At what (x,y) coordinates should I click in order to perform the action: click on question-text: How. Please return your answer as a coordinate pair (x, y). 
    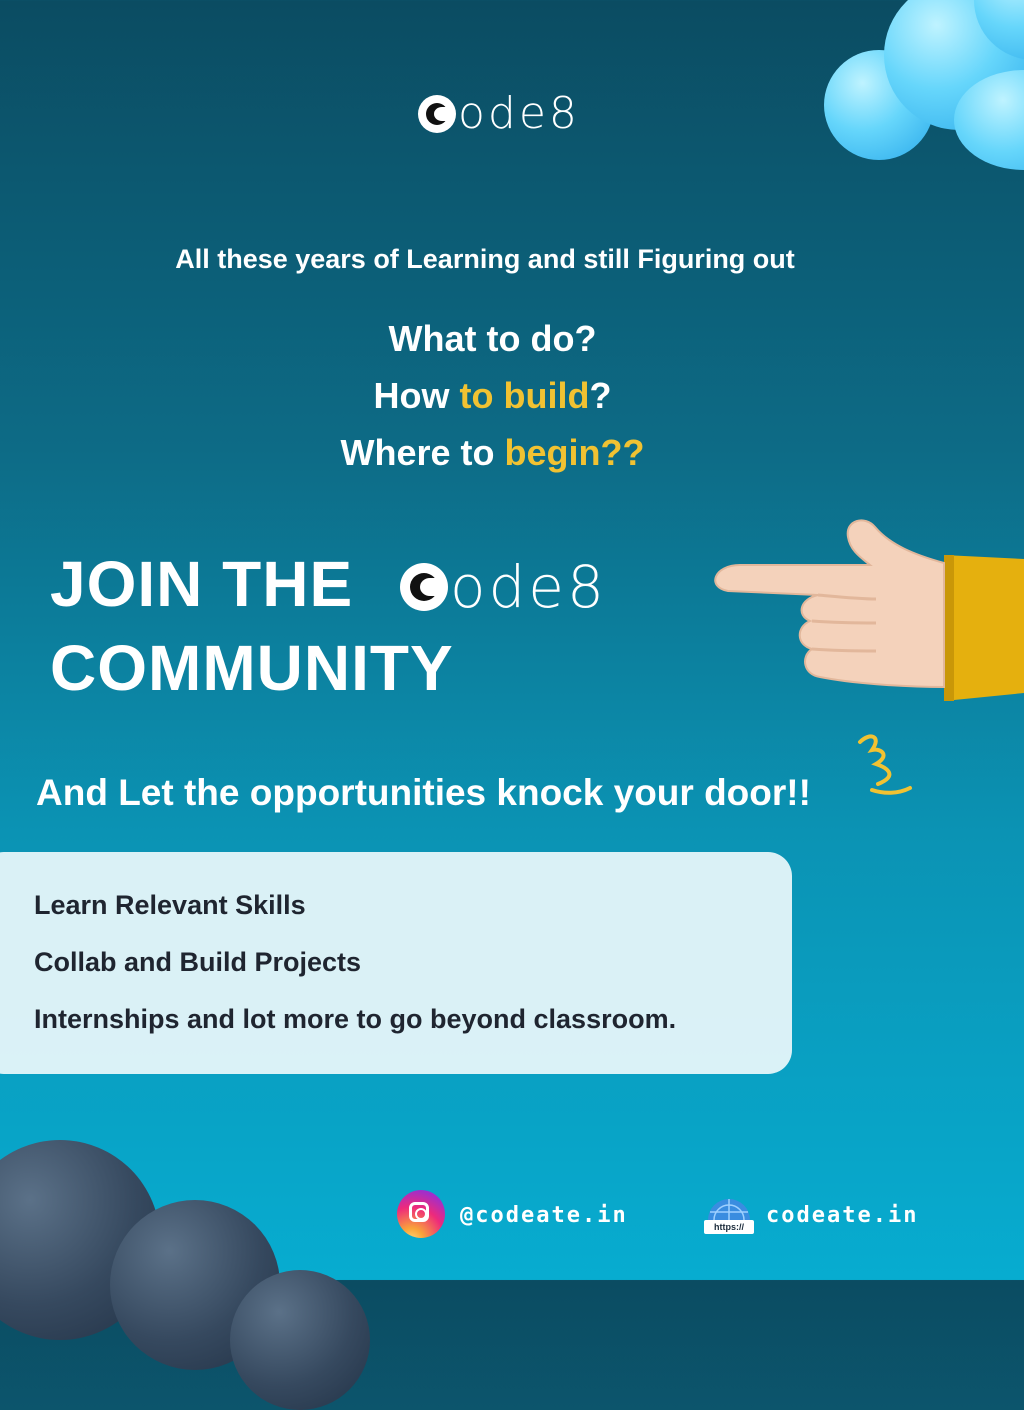
    Looking at the image, I should click on (416, 395).